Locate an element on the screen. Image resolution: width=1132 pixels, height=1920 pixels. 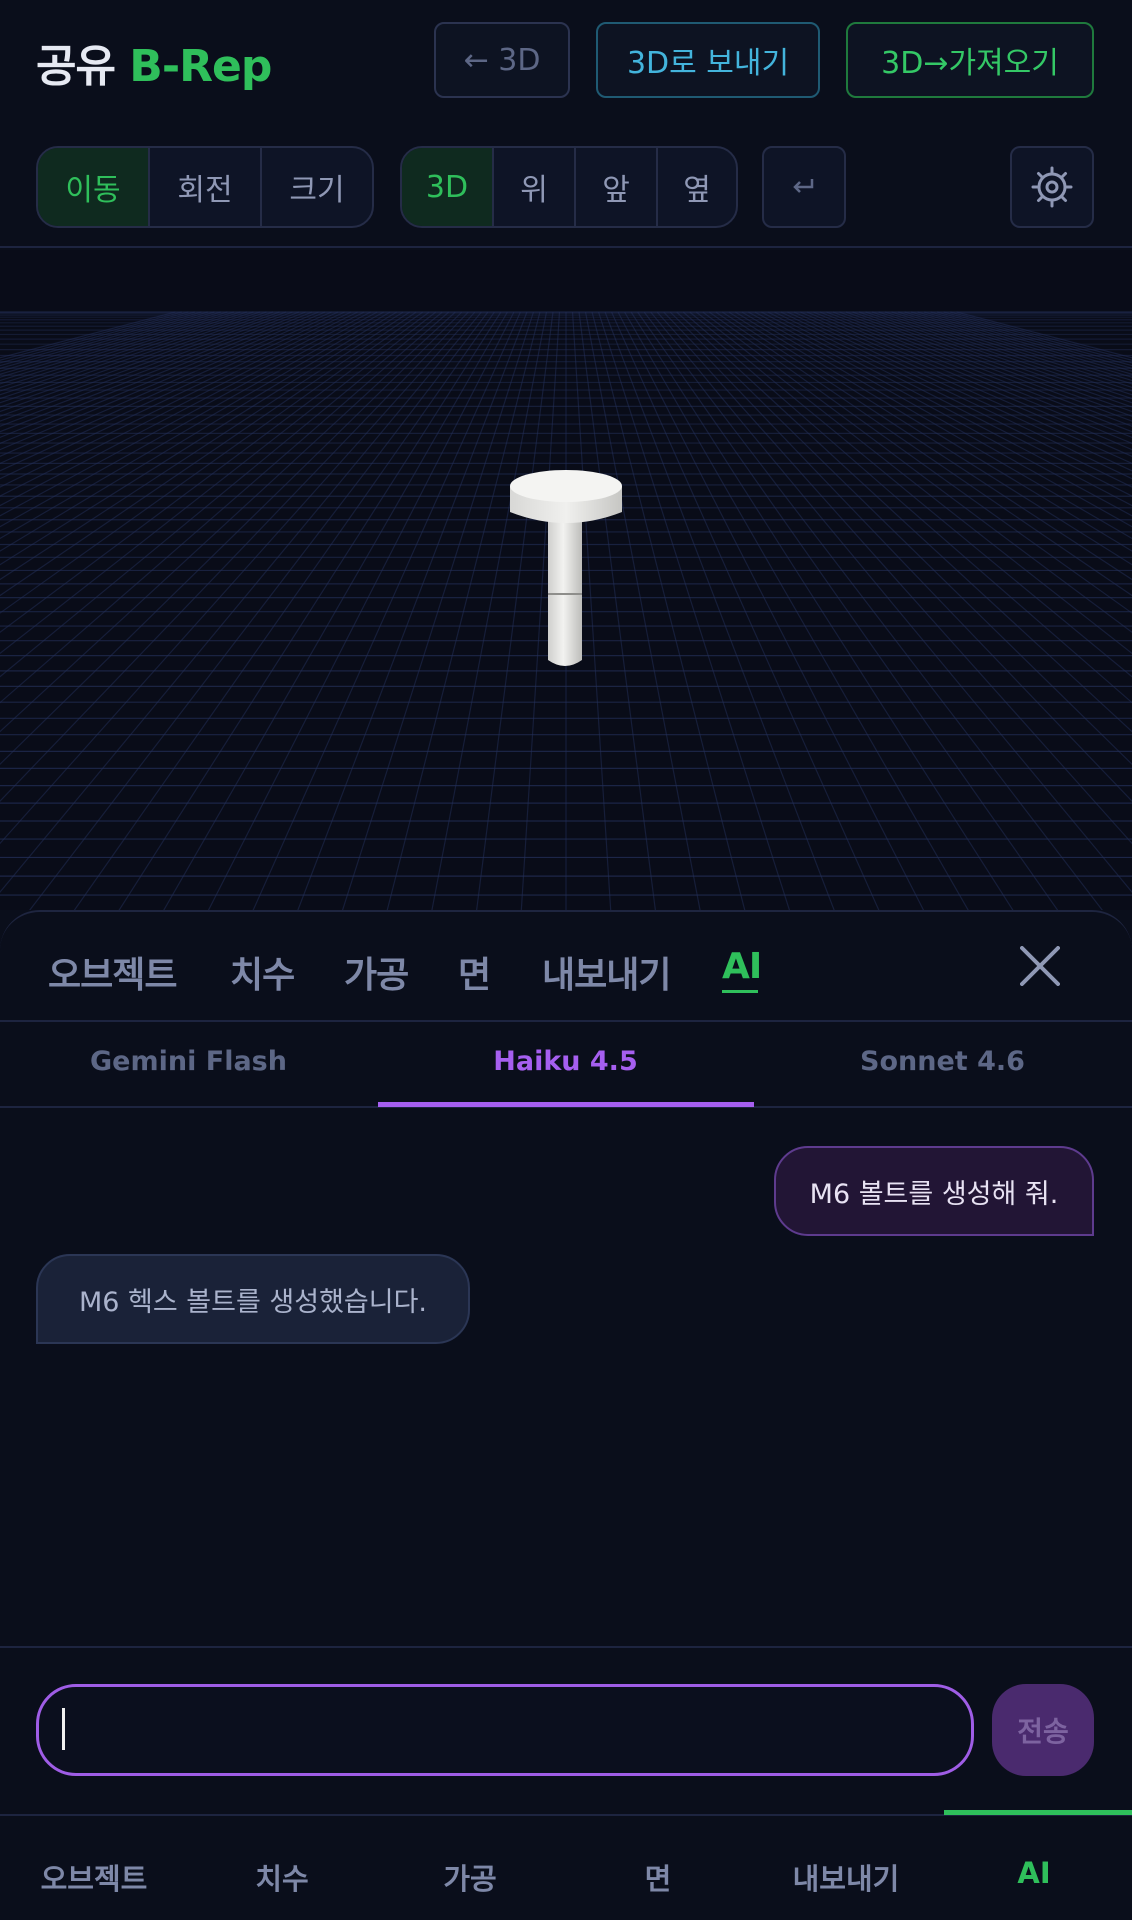
close-panel-button is located at coordinates (1040, 966).